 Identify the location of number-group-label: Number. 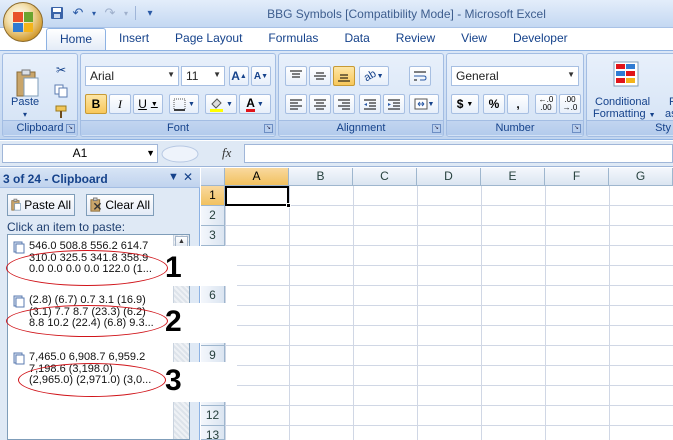
(515, 127).